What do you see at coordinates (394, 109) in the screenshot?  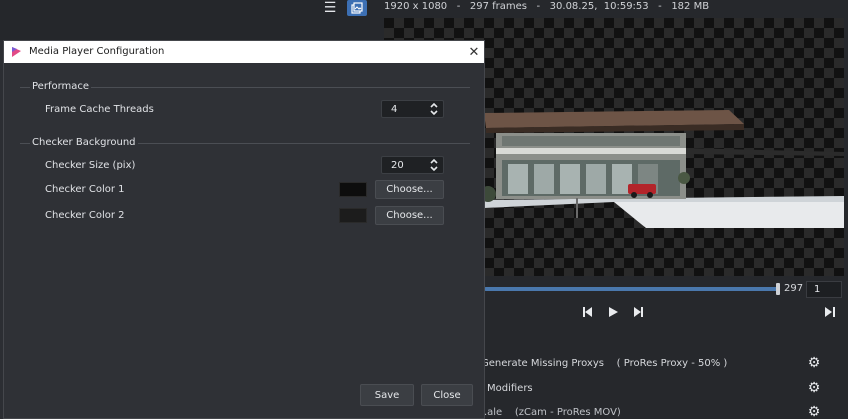 I see `frame-cache-threads-value: 4` at bounding box center [394, 109].